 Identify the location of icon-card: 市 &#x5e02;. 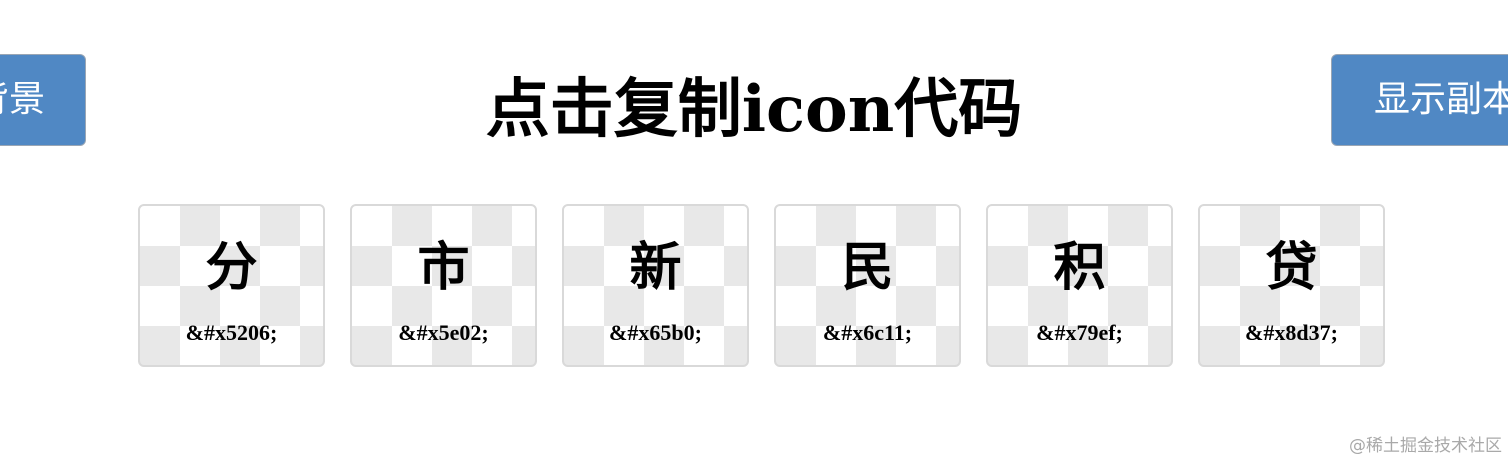
(443, 285).